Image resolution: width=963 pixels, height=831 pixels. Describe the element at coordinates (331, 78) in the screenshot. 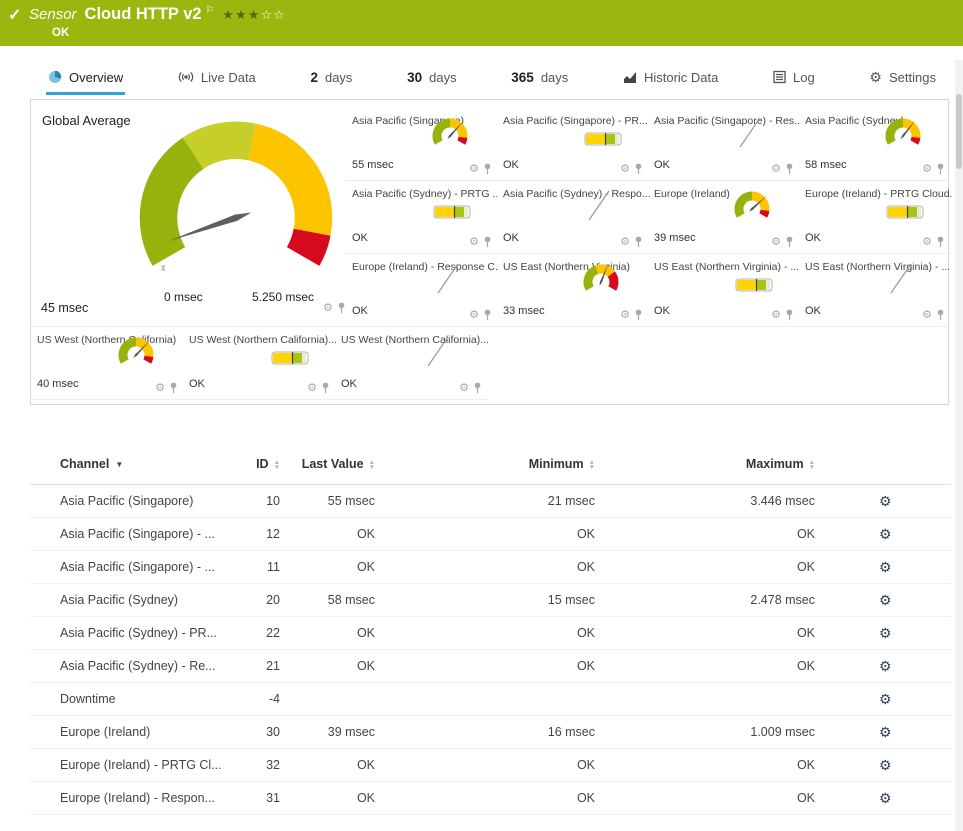

I see `tab-2-days: 2 days` at that location.